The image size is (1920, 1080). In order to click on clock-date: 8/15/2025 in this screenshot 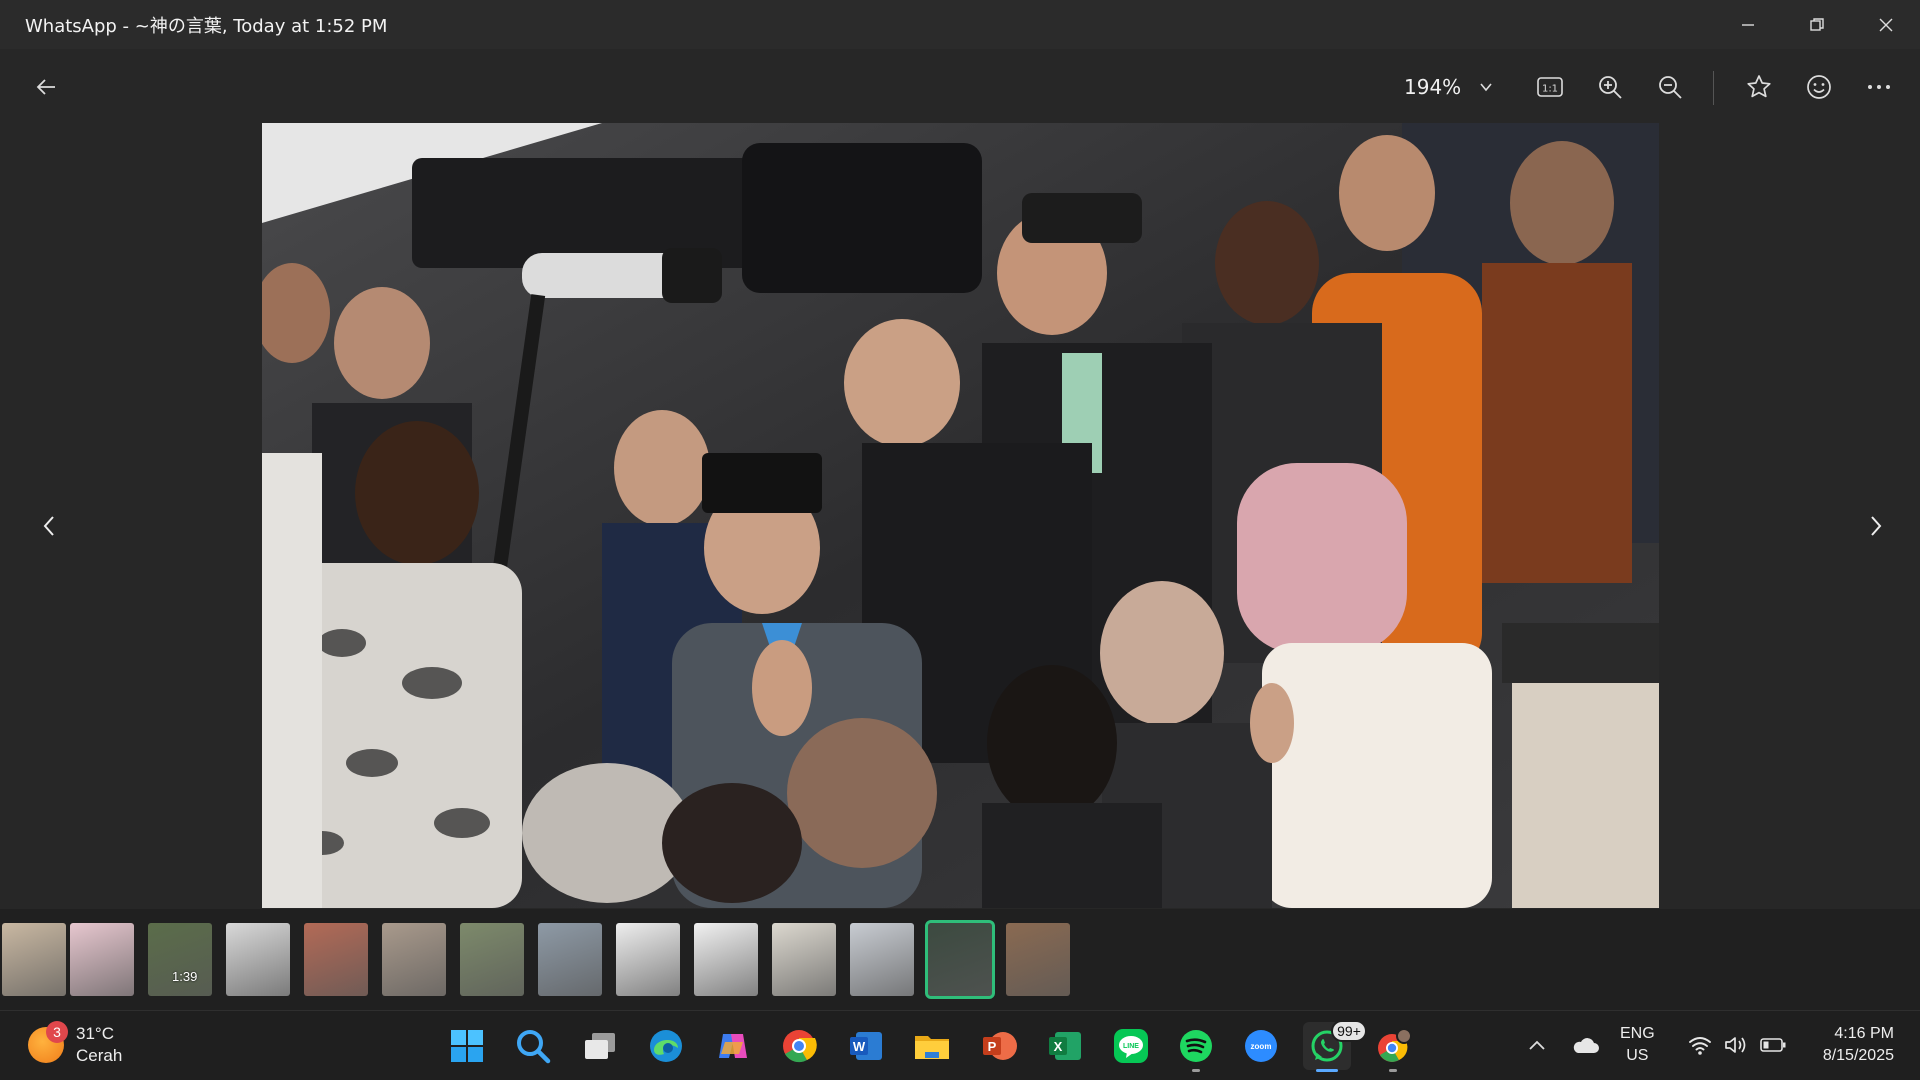, I will do `click(1858, 1055)`.